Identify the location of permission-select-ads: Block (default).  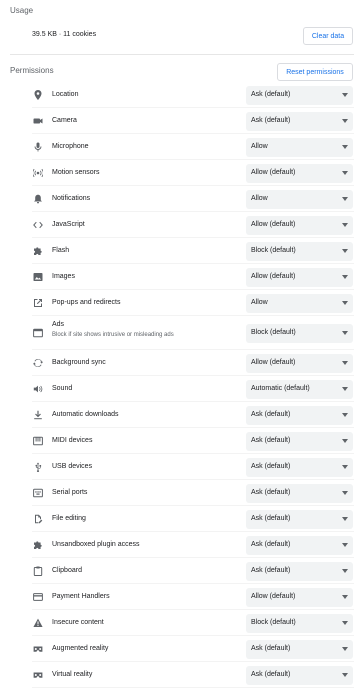
(299, 333).